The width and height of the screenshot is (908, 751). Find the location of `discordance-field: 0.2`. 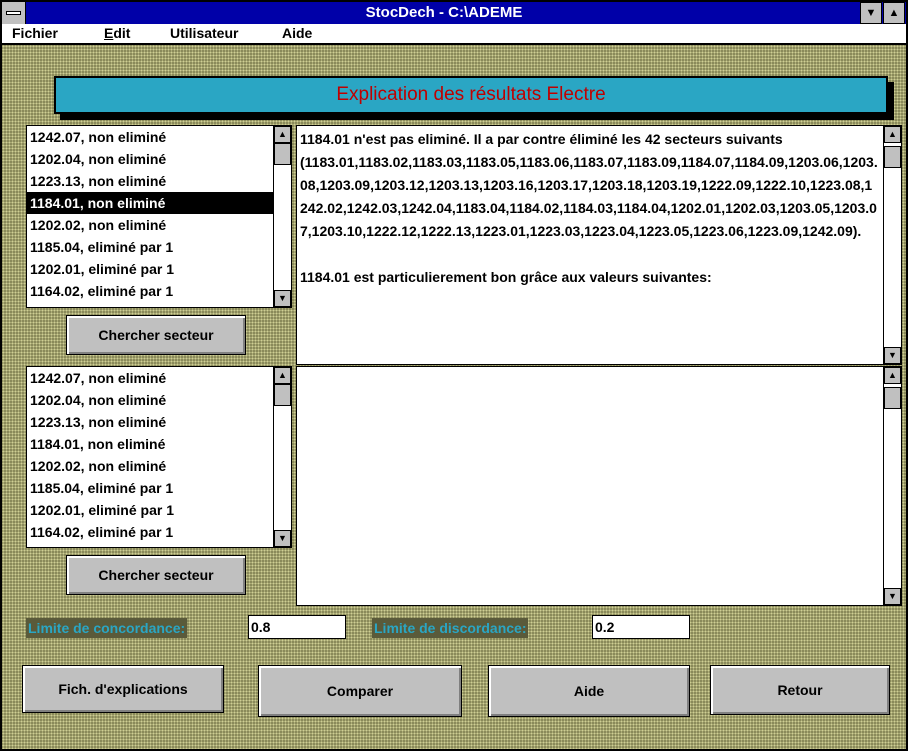

discordance-field: 0.2 is located at coordinates (641, 627).